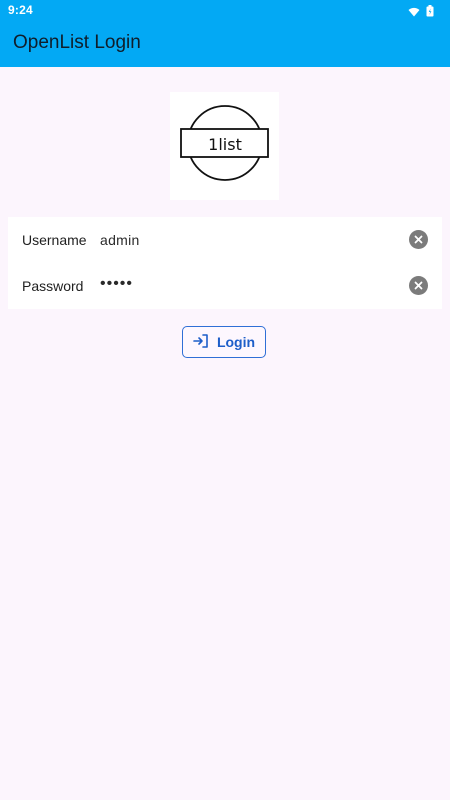 This screenshot has height=800, width=450. I want to click on status-bar: 9:24, so click(225, 11).